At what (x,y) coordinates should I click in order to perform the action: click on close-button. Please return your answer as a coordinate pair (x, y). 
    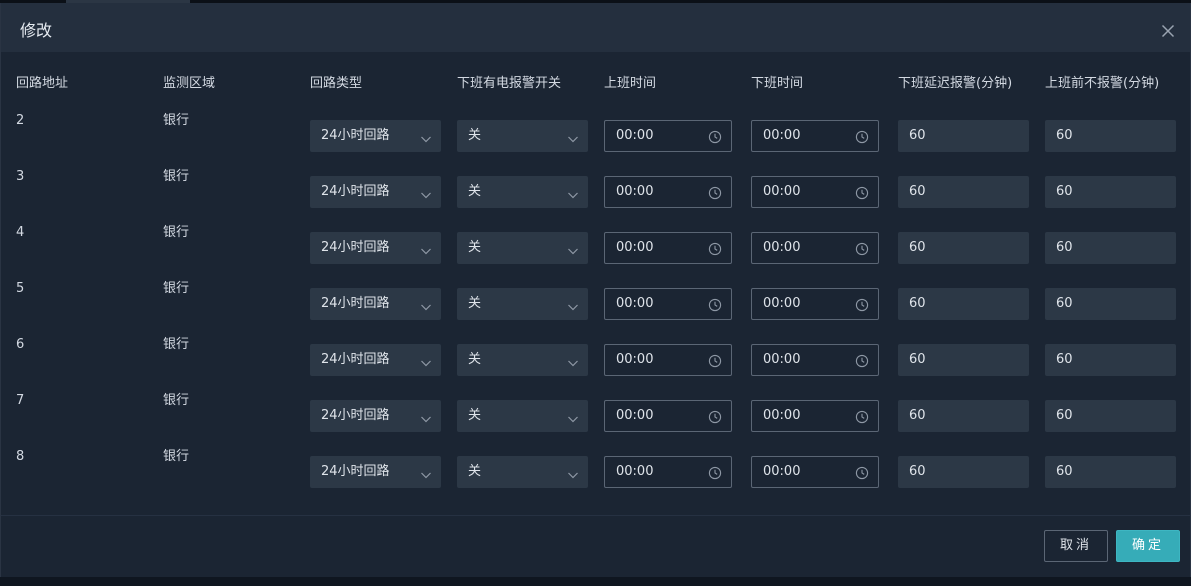
    Looking at the image, I should click on (1168, 31).